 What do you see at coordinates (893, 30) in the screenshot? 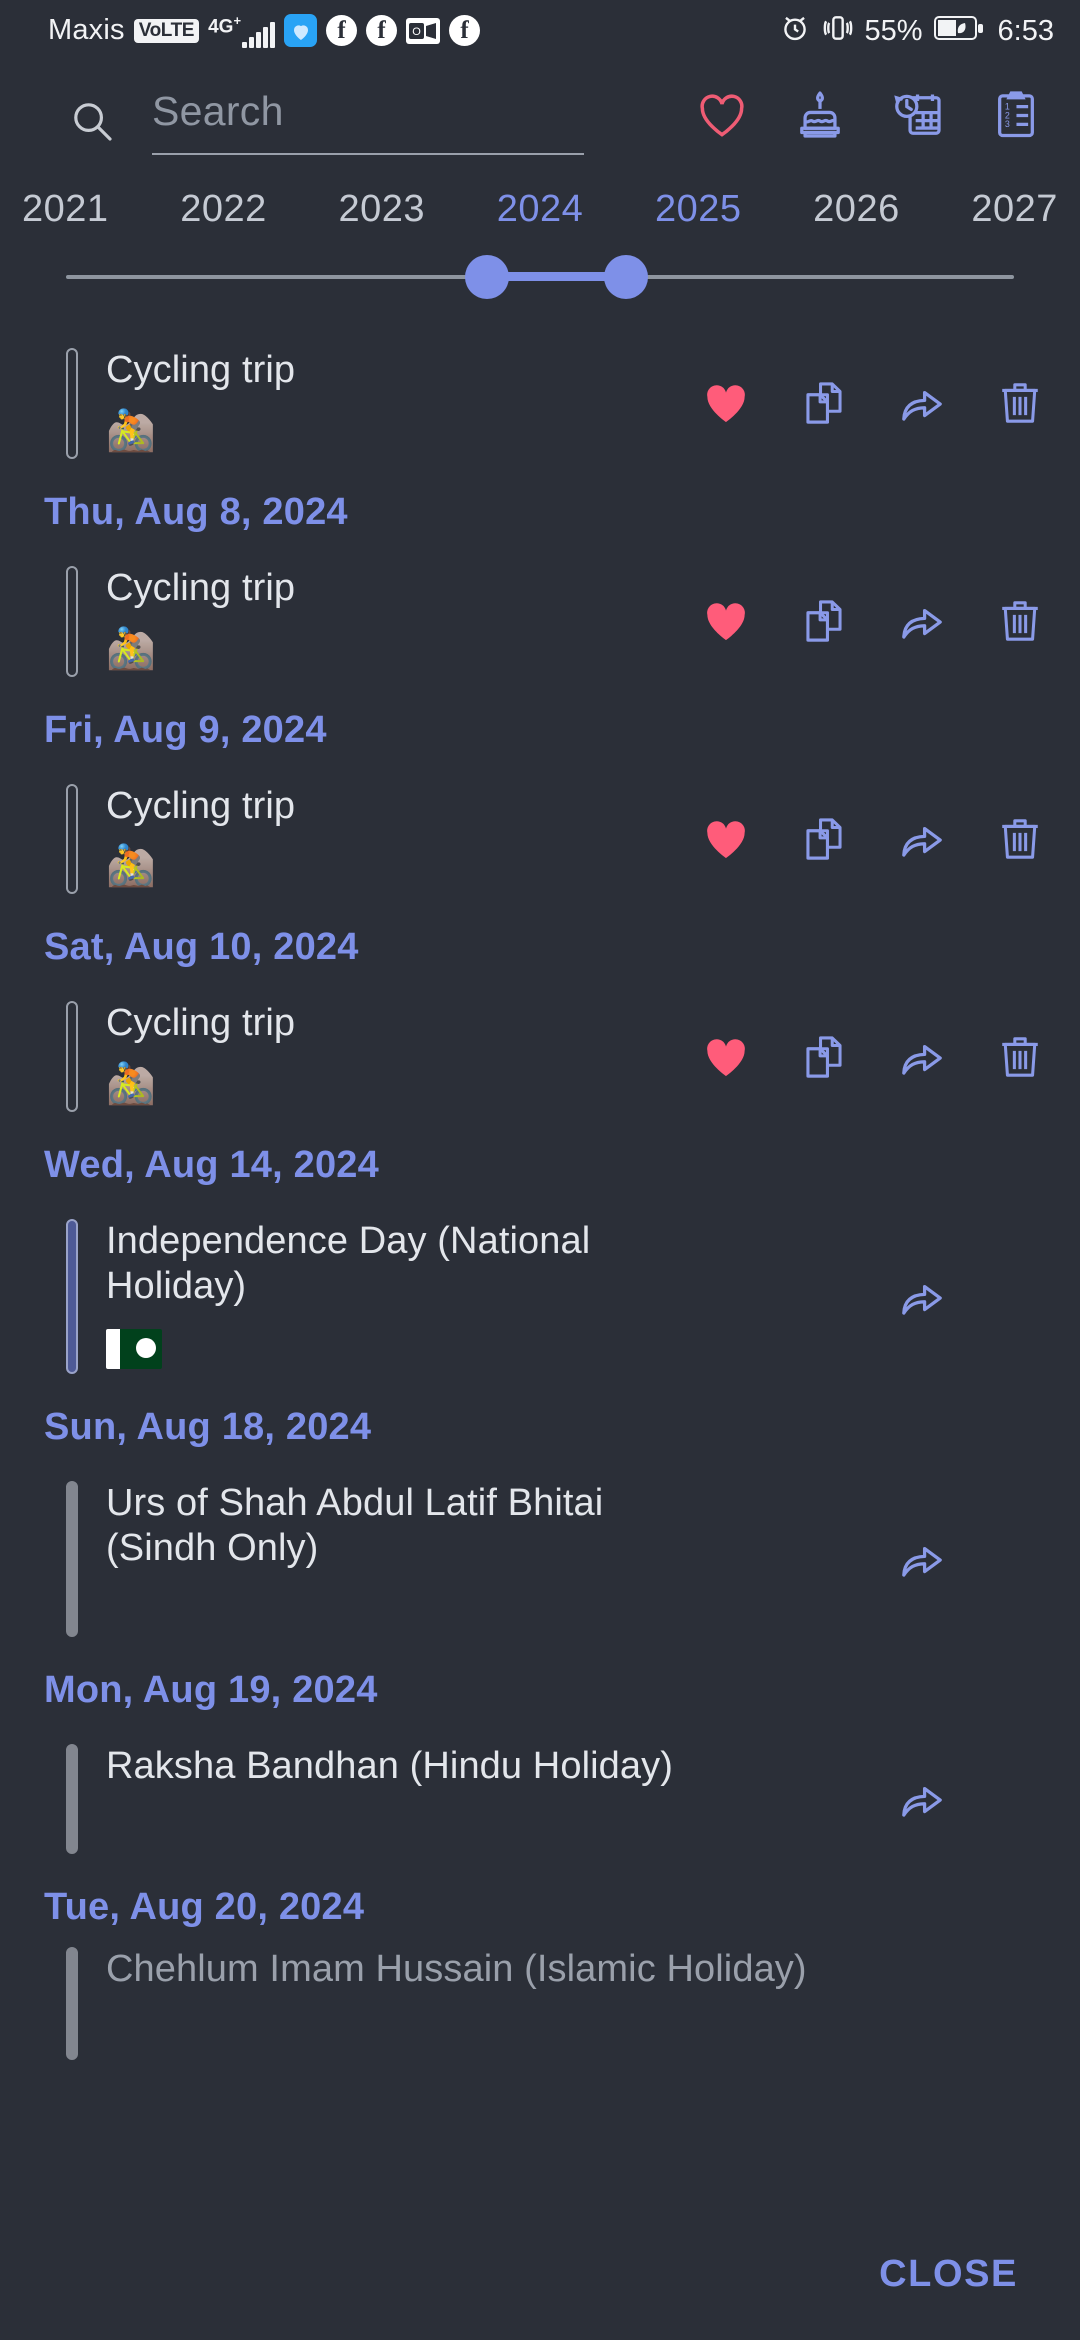
I see `battery-percent-label: 55%` at bounding box center [893, 30].